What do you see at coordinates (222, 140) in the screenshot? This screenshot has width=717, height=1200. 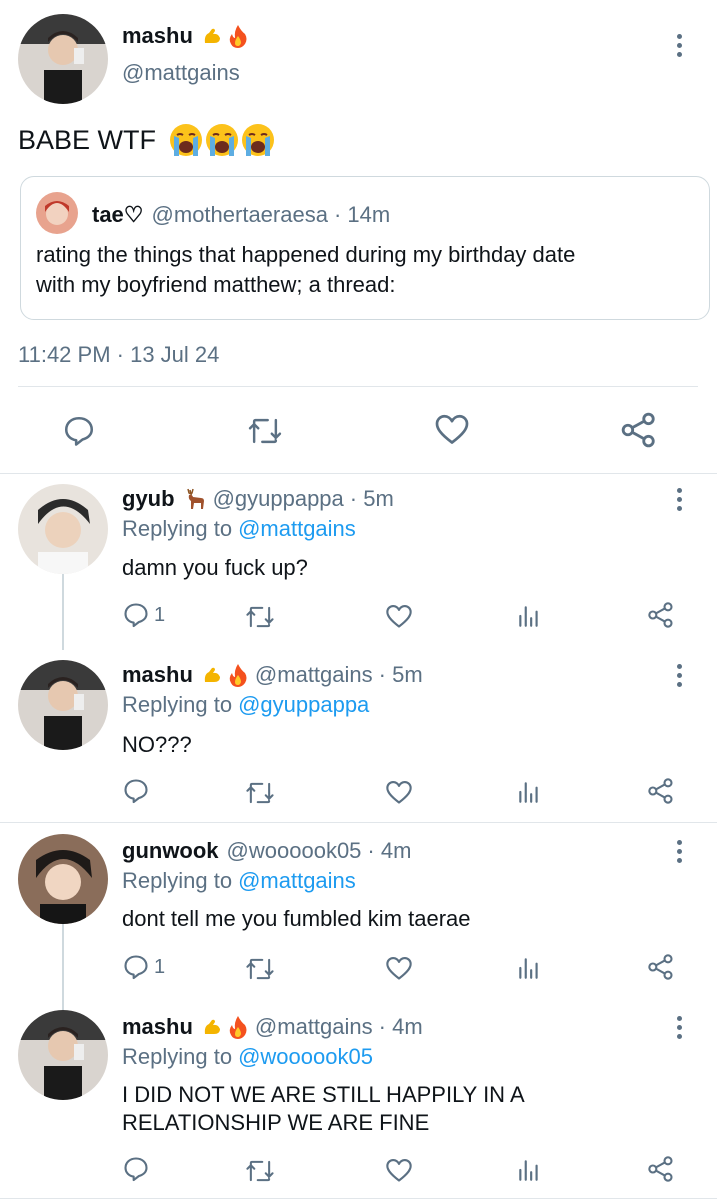 I see `loudly-crying-face-icon` at bounding box center [222, 140].